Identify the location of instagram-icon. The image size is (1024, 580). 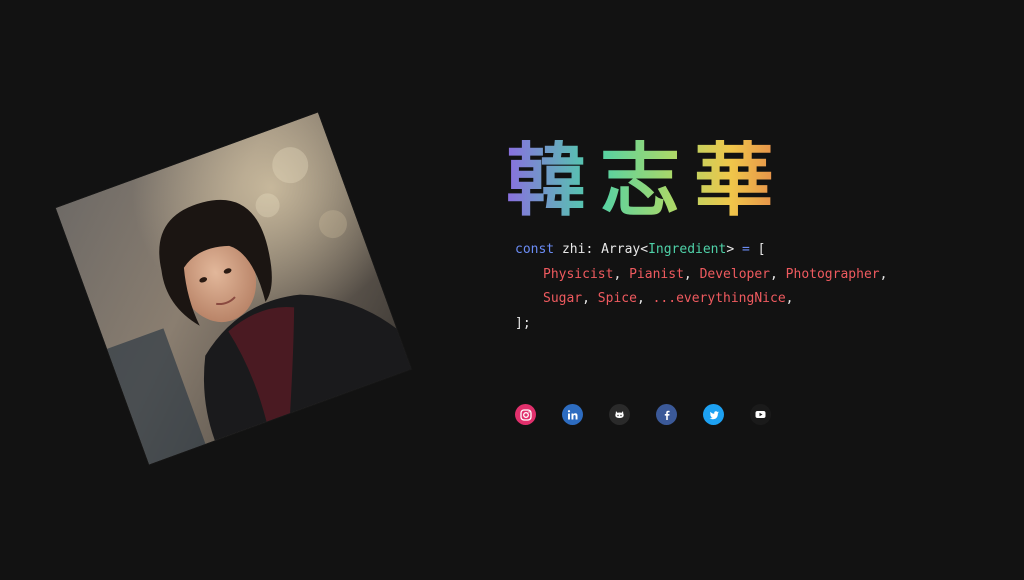
(525, 414).